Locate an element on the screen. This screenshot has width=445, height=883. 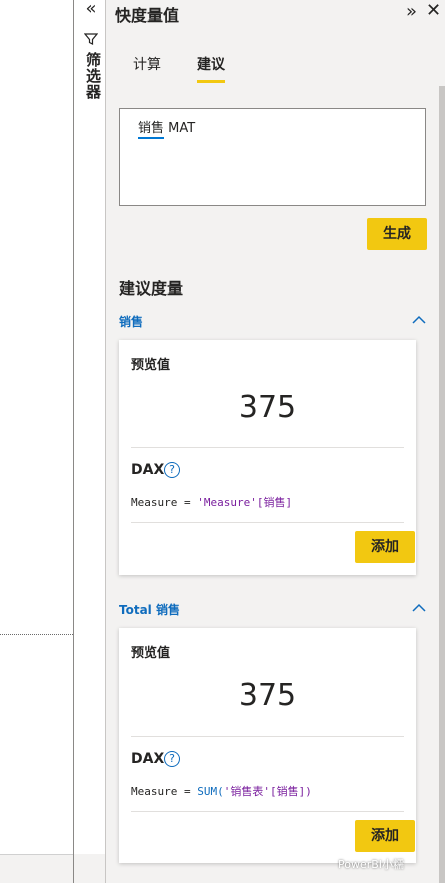
filters-label: 筛选器 is located at coordinates (93, 76).